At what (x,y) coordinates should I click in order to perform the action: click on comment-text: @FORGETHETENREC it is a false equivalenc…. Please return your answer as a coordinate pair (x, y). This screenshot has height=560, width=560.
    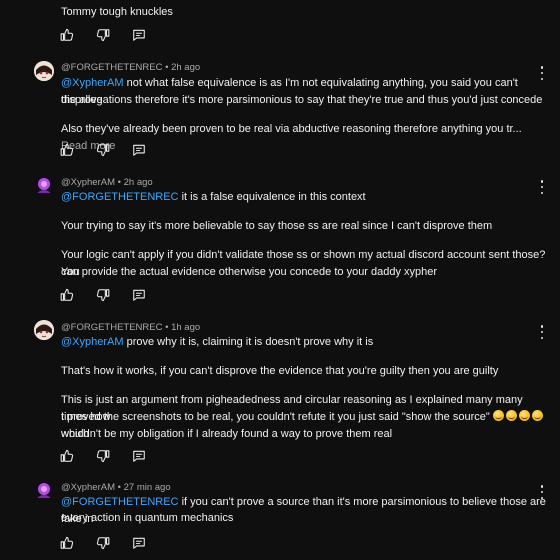
    Looking at the image, I should click on (304, 197).